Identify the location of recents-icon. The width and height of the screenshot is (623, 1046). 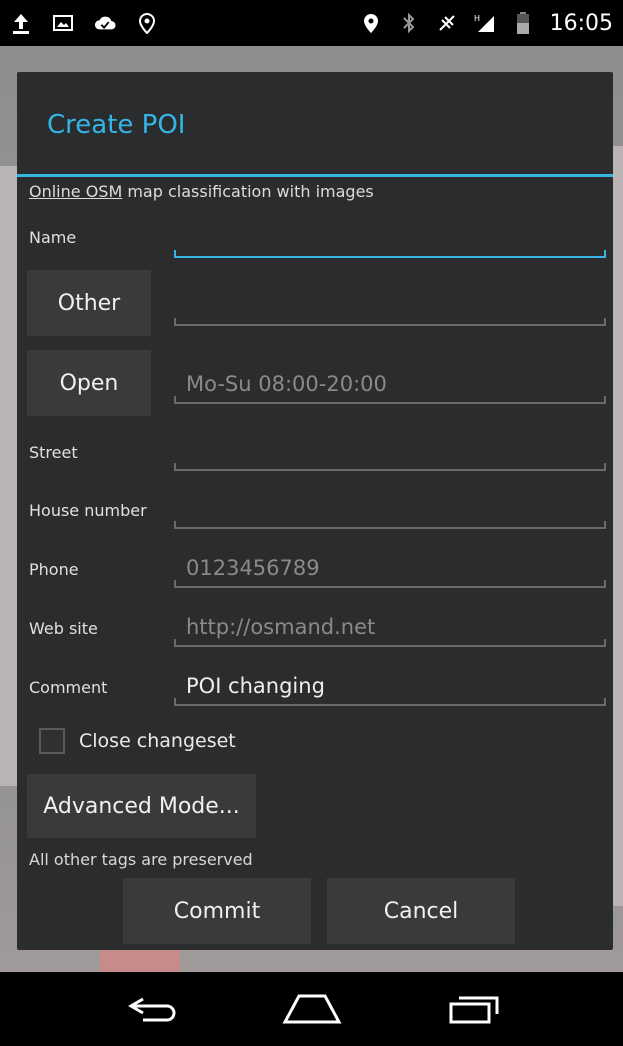
(473, 1009).